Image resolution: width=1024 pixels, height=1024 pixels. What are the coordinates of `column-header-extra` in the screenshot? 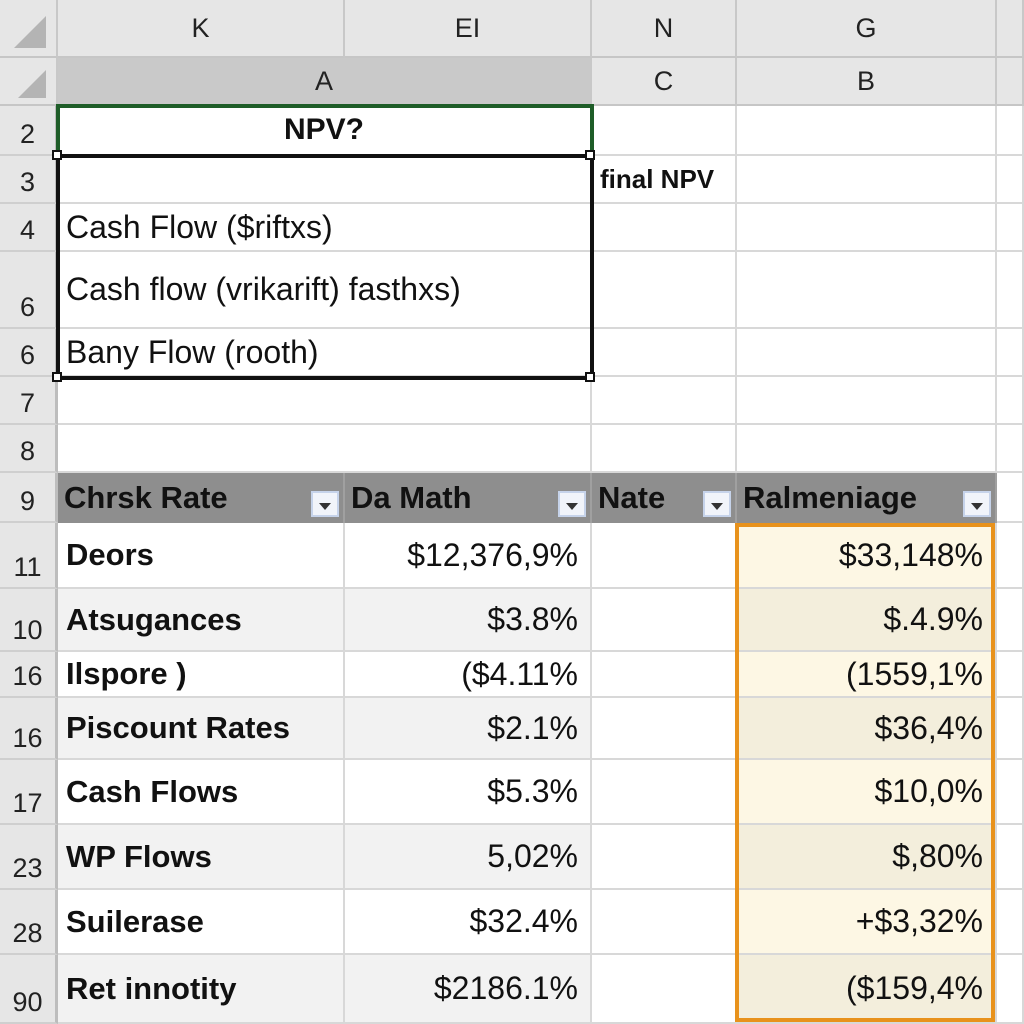 It's located at (1010, 29).